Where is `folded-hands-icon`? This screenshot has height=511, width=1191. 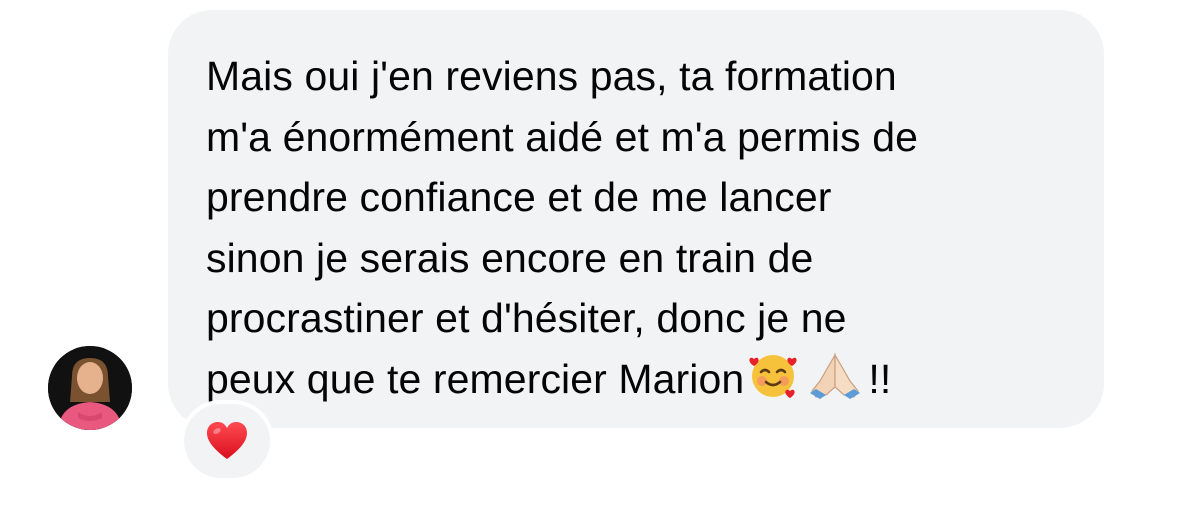
folded-hands-icon is located at coordinates (835, 384).